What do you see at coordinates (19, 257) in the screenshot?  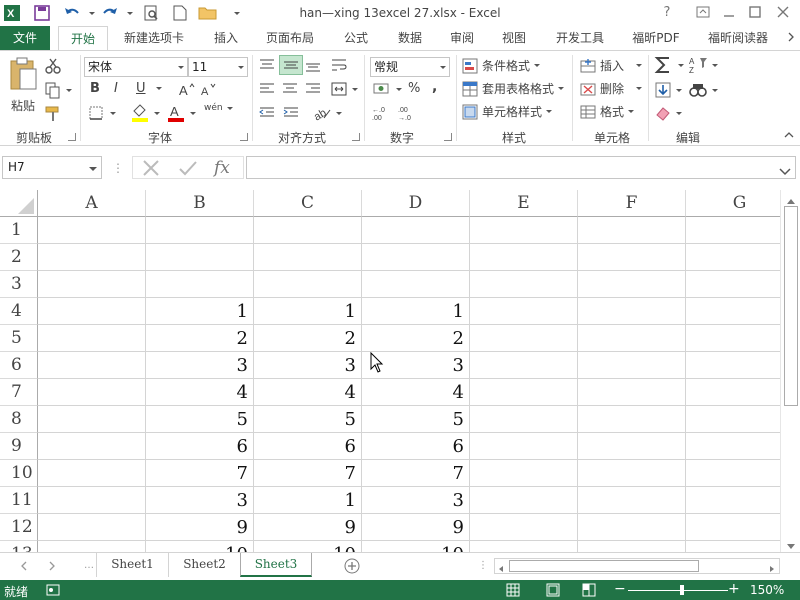 I see `row-header: 2` at bounding box center [19, 257].